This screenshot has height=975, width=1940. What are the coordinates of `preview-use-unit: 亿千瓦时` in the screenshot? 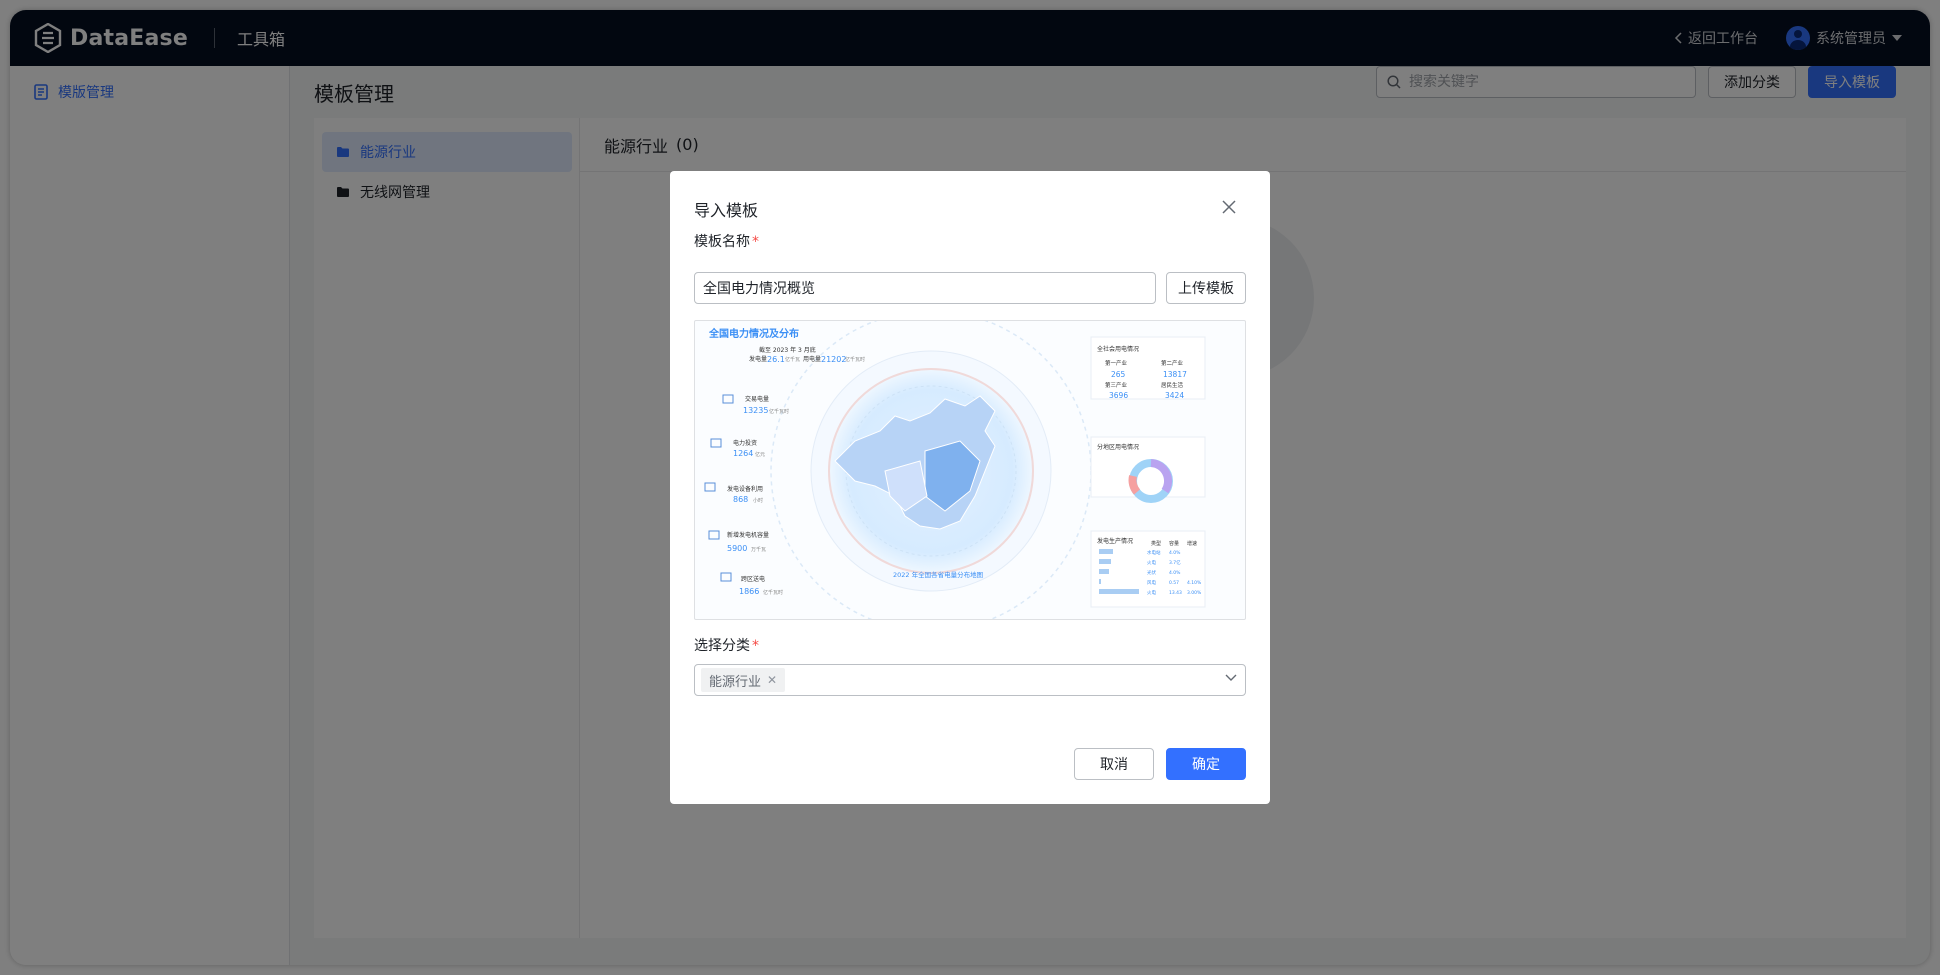 It's located at (855, 359).